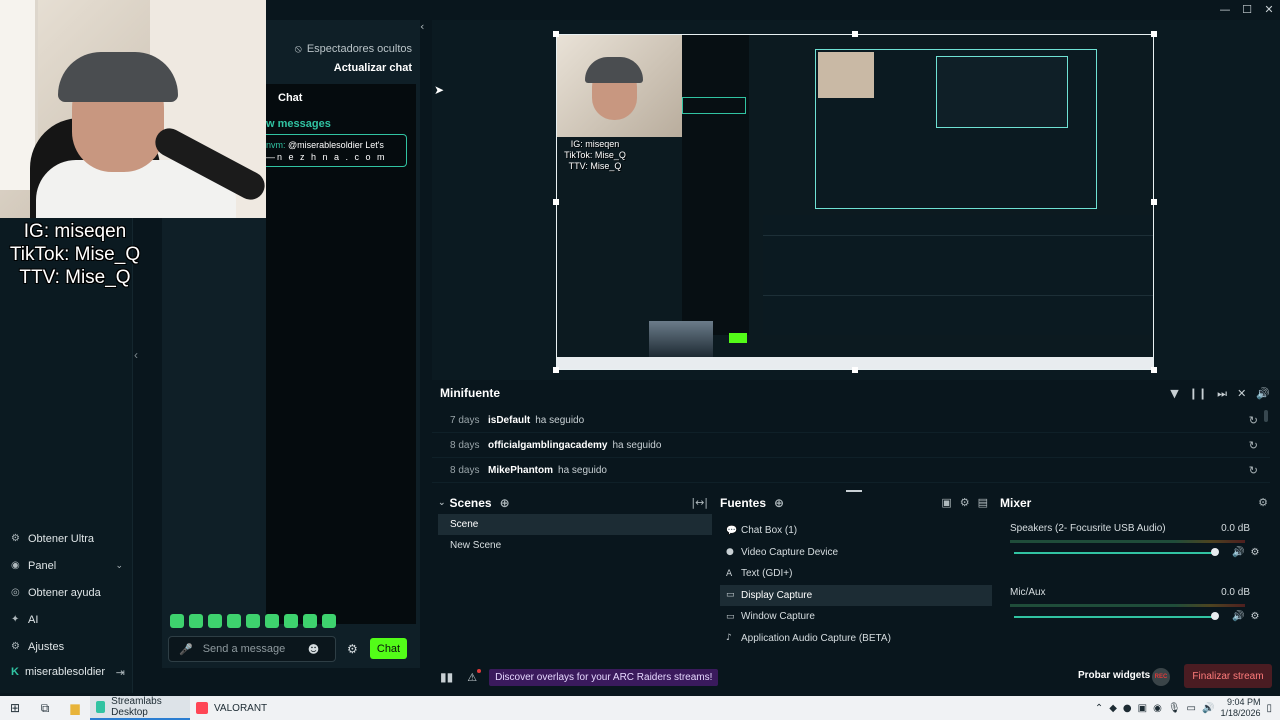  What do you see at coordinates (1240, 708) in the screenshot?
I see `system-clock: 9:04 PM 1/18/2026` at bounding box center [1240, 708].